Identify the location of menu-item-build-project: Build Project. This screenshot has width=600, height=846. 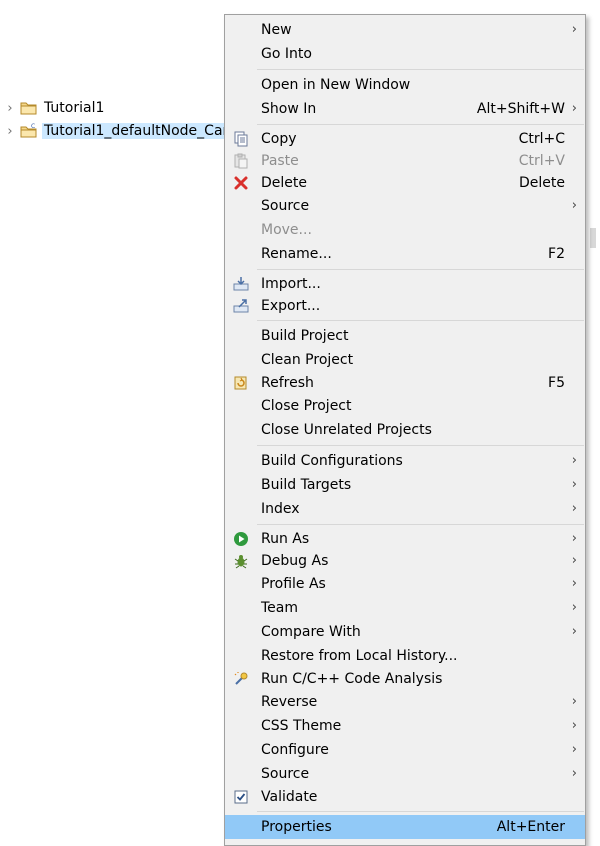
(405, 336).